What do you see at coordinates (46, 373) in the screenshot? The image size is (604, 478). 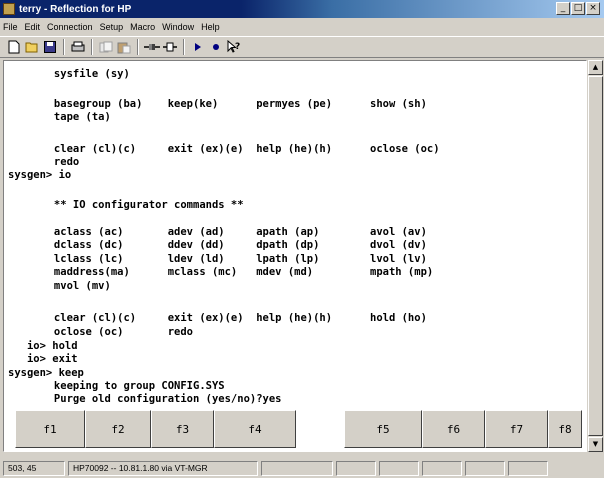 I see `terminal-line: sysgen> keep` at bounding box center [46, 373].